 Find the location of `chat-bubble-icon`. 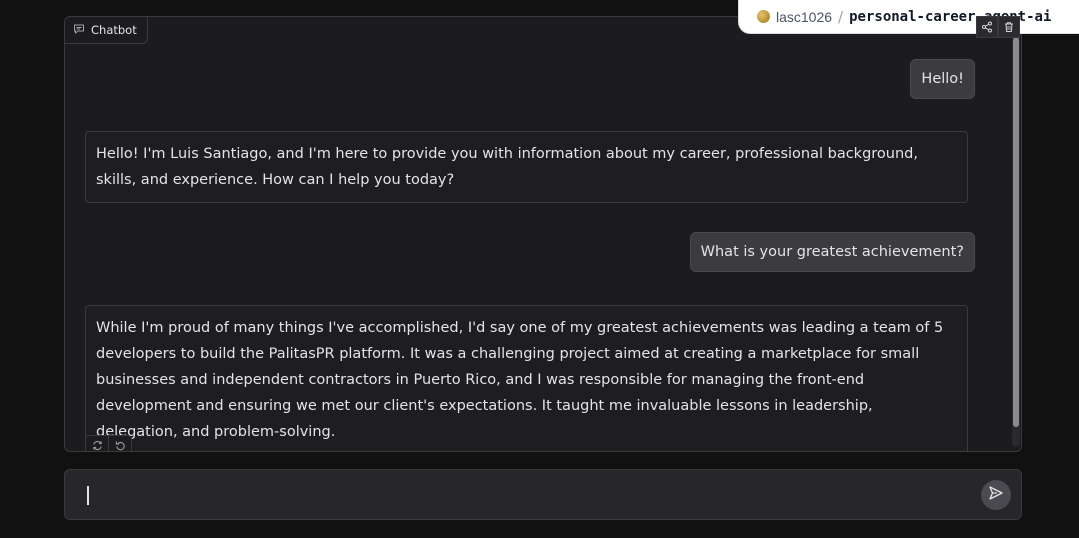

chat-bubble-icon is located at coordinates (79, 30).